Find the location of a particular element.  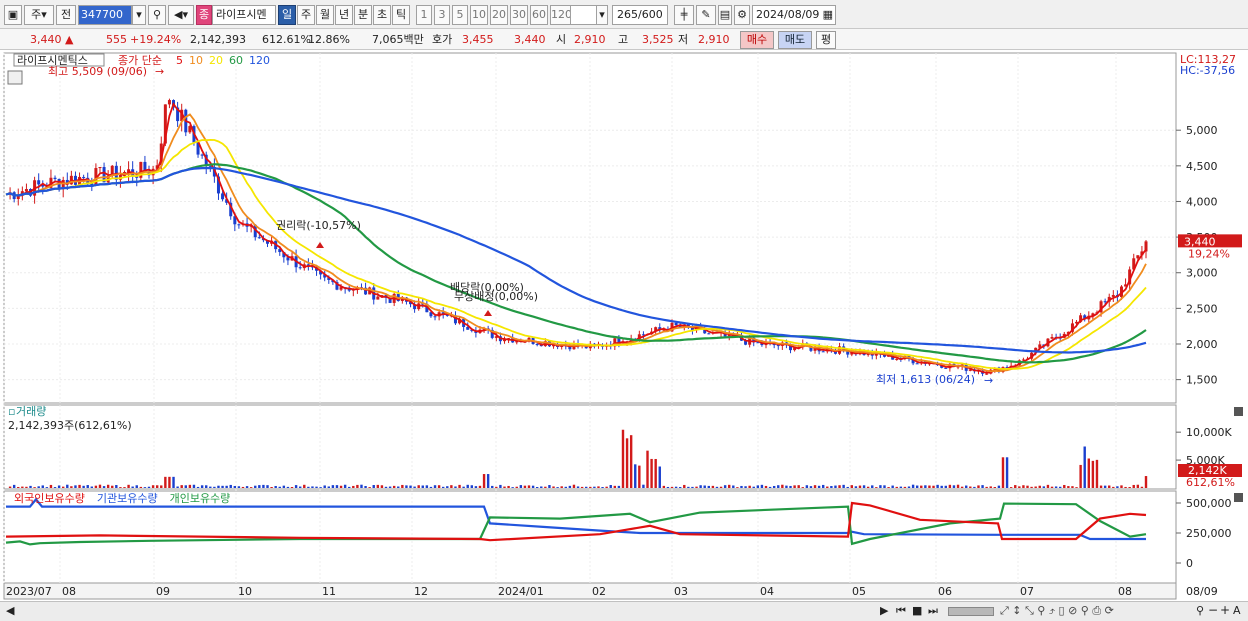

eval-button: 평 is located at coordinates (826, 40).